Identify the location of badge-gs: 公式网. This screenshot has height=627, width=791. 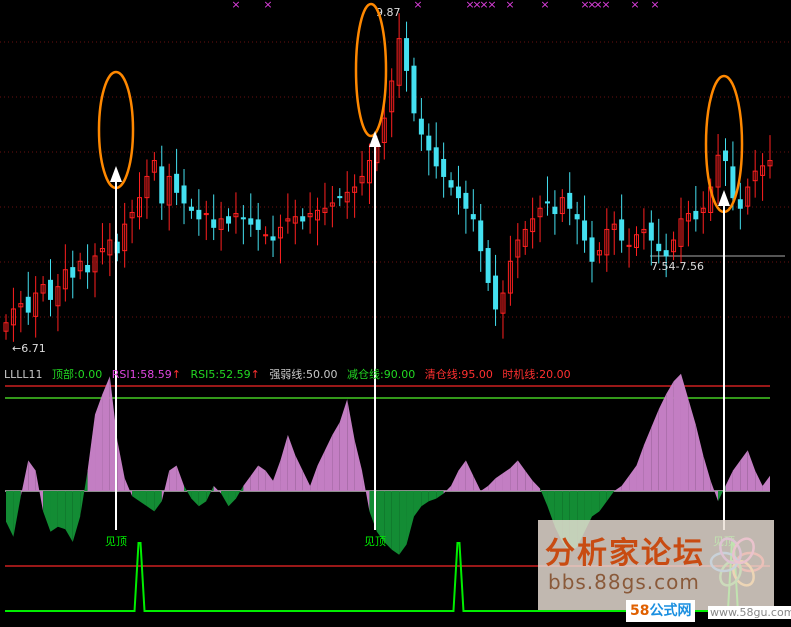
(670, 611).